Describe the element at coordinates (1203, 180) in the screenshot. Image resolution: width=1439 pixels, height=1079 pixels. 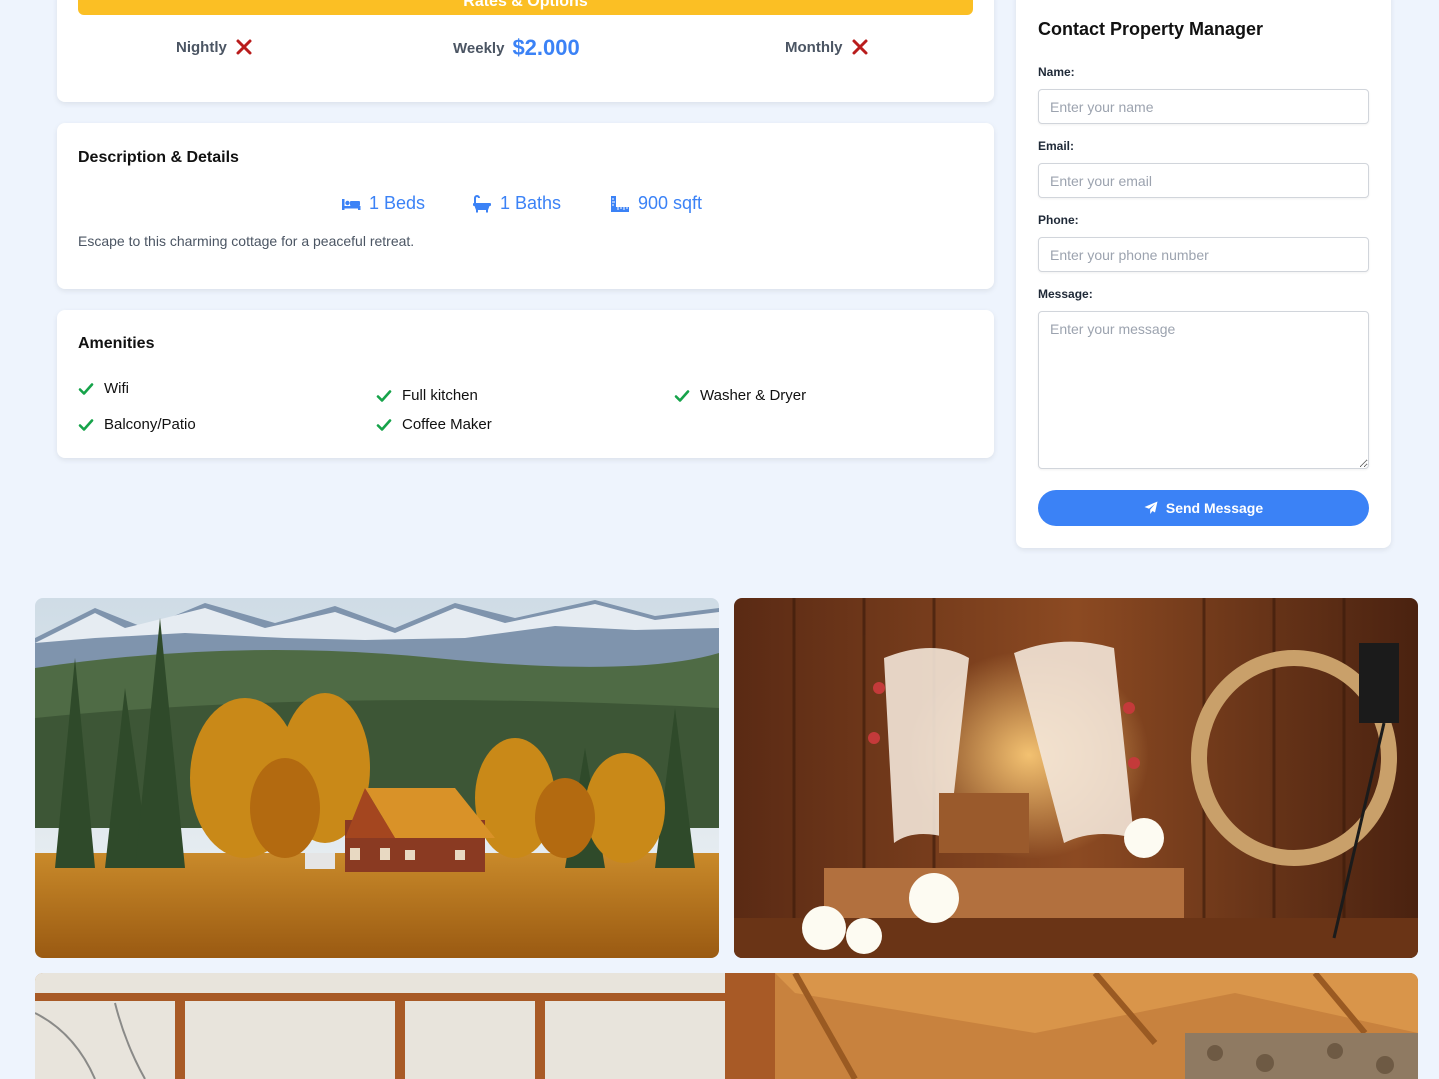
I see `email-input` at that location.